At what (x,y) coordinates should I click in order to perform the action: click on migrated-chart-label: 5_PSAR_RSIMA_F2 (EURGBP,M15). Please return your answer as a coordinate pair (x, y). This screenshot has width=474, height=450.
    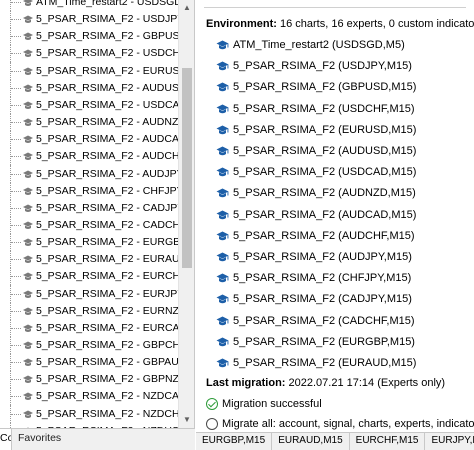
    Looking at the image, I should click on (324, 341).